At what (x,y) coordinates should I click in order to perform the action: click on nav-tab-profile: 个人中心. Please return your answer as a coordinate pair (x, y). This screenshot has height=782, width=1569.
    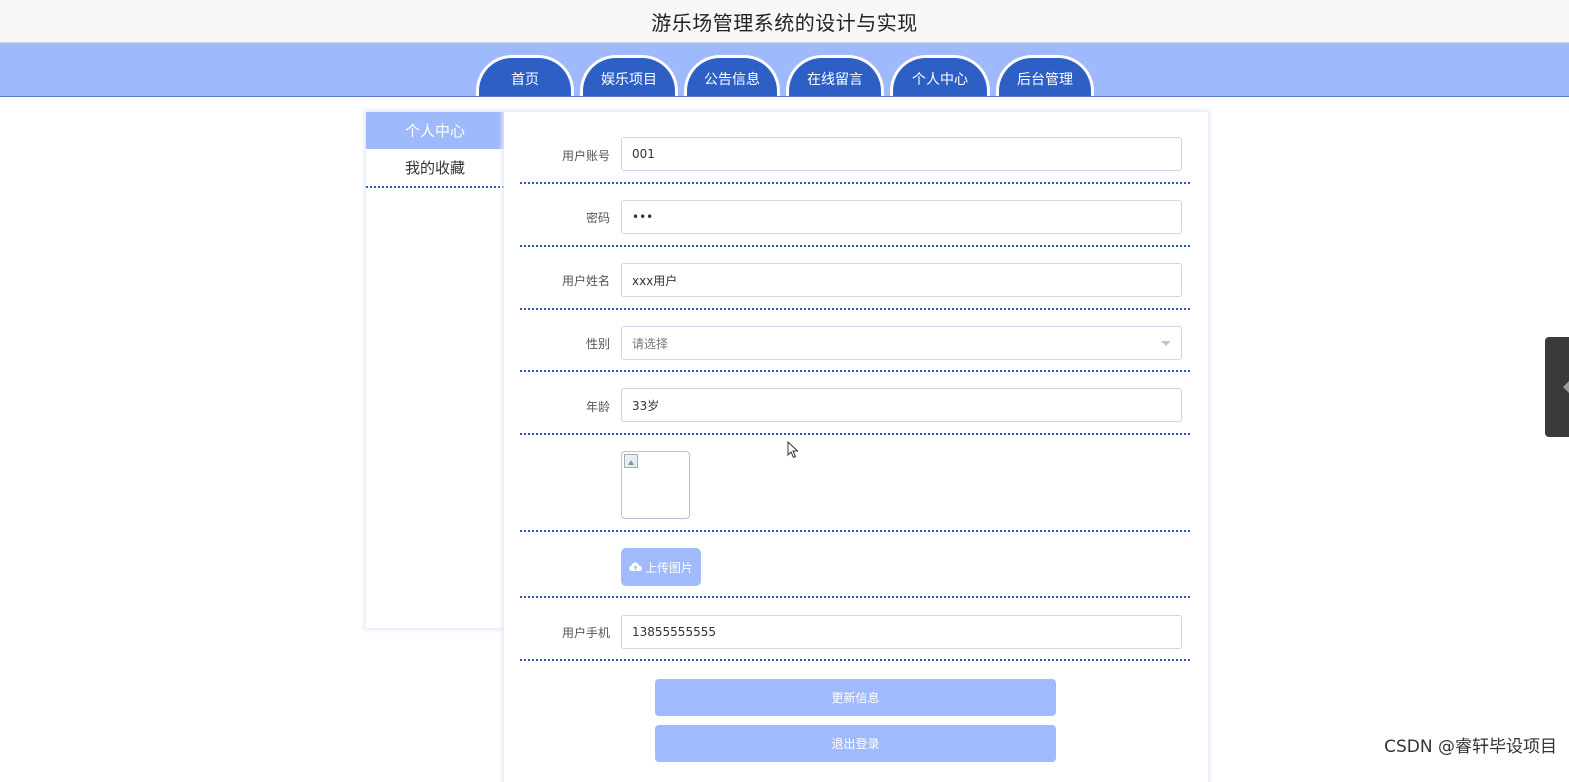
    Looking at the image, I should click on (940, 75).